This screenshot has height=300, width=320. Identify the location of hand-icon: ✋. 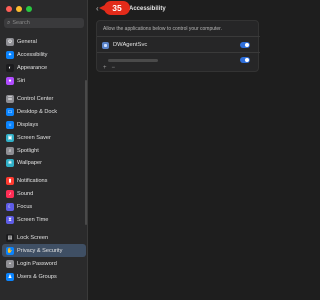
(10, 250).